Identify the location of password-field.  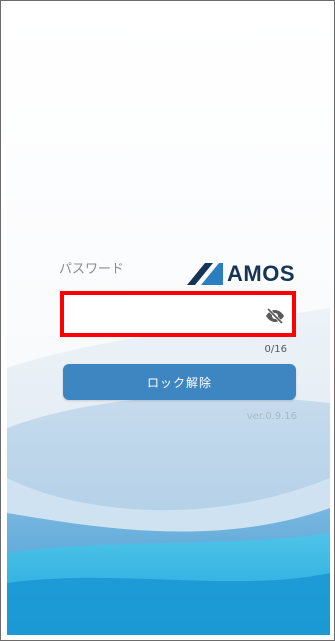
(178, 314).